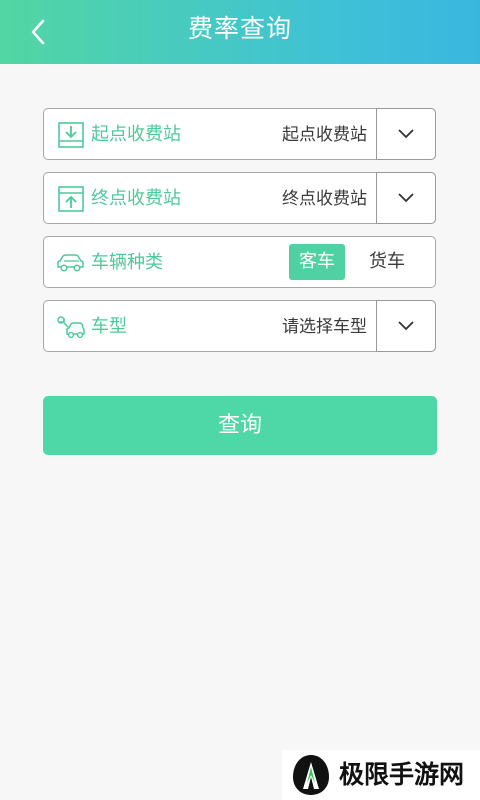 The image size is (480, 800). I want to click on vehicle-type-label: 车型, so click(109, 326).